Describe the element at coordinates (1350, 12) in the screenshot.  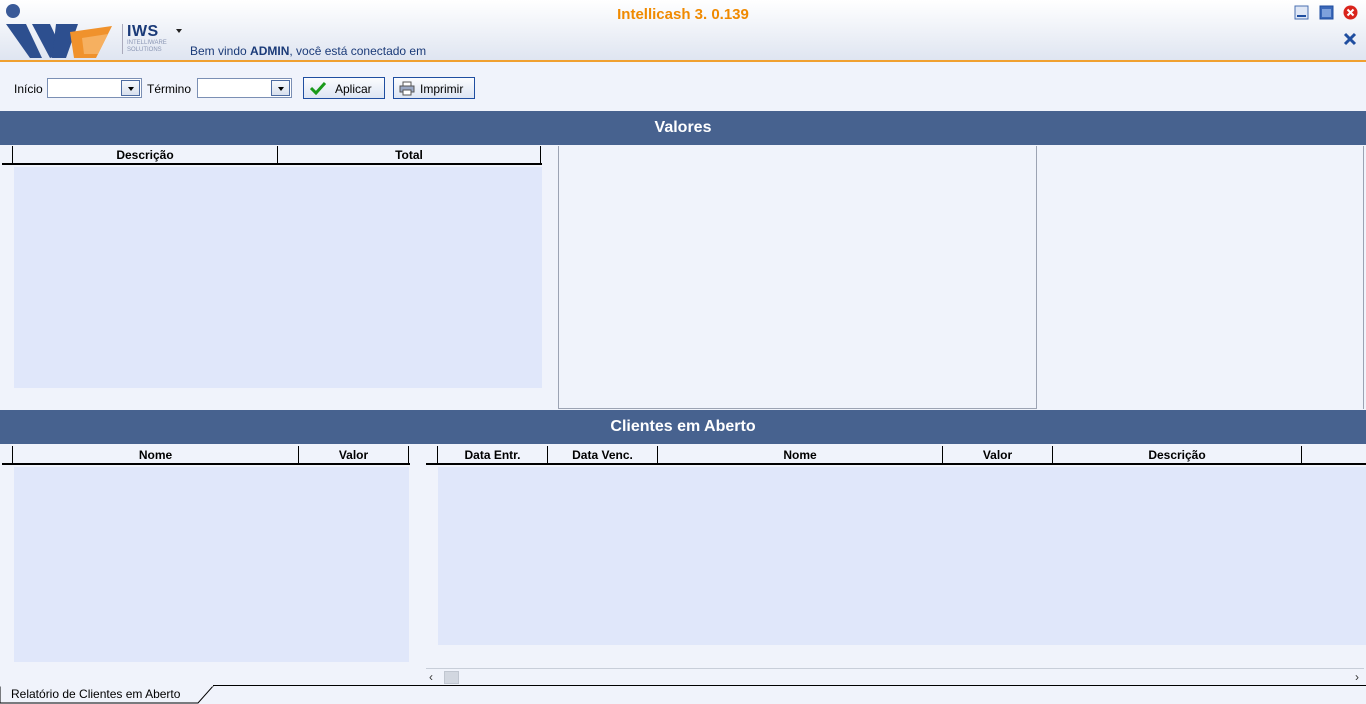
I see `close-window-icon` at that location.